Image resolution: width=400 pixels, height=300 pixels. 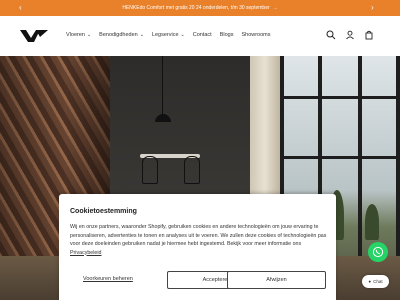 I want to click on account-icon, so click(x=350, y=35).